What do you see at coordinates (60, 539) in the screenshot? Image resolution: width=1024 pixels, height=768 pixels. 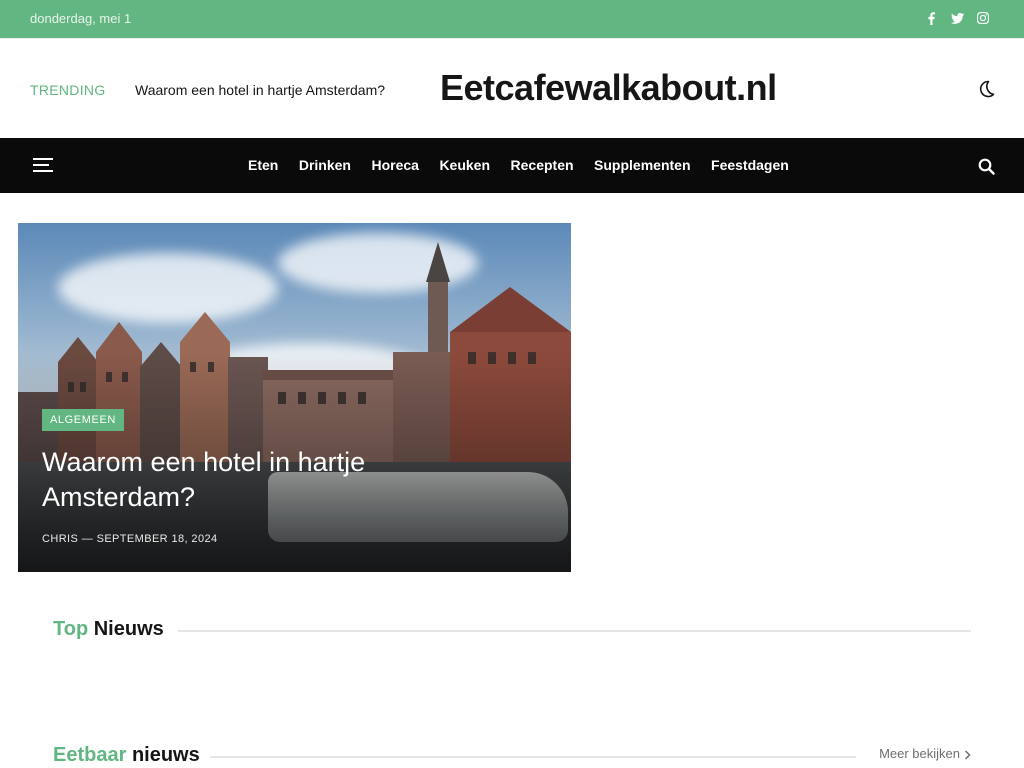 I see `post-author: CHRIS` at bounding box center [60, 539].